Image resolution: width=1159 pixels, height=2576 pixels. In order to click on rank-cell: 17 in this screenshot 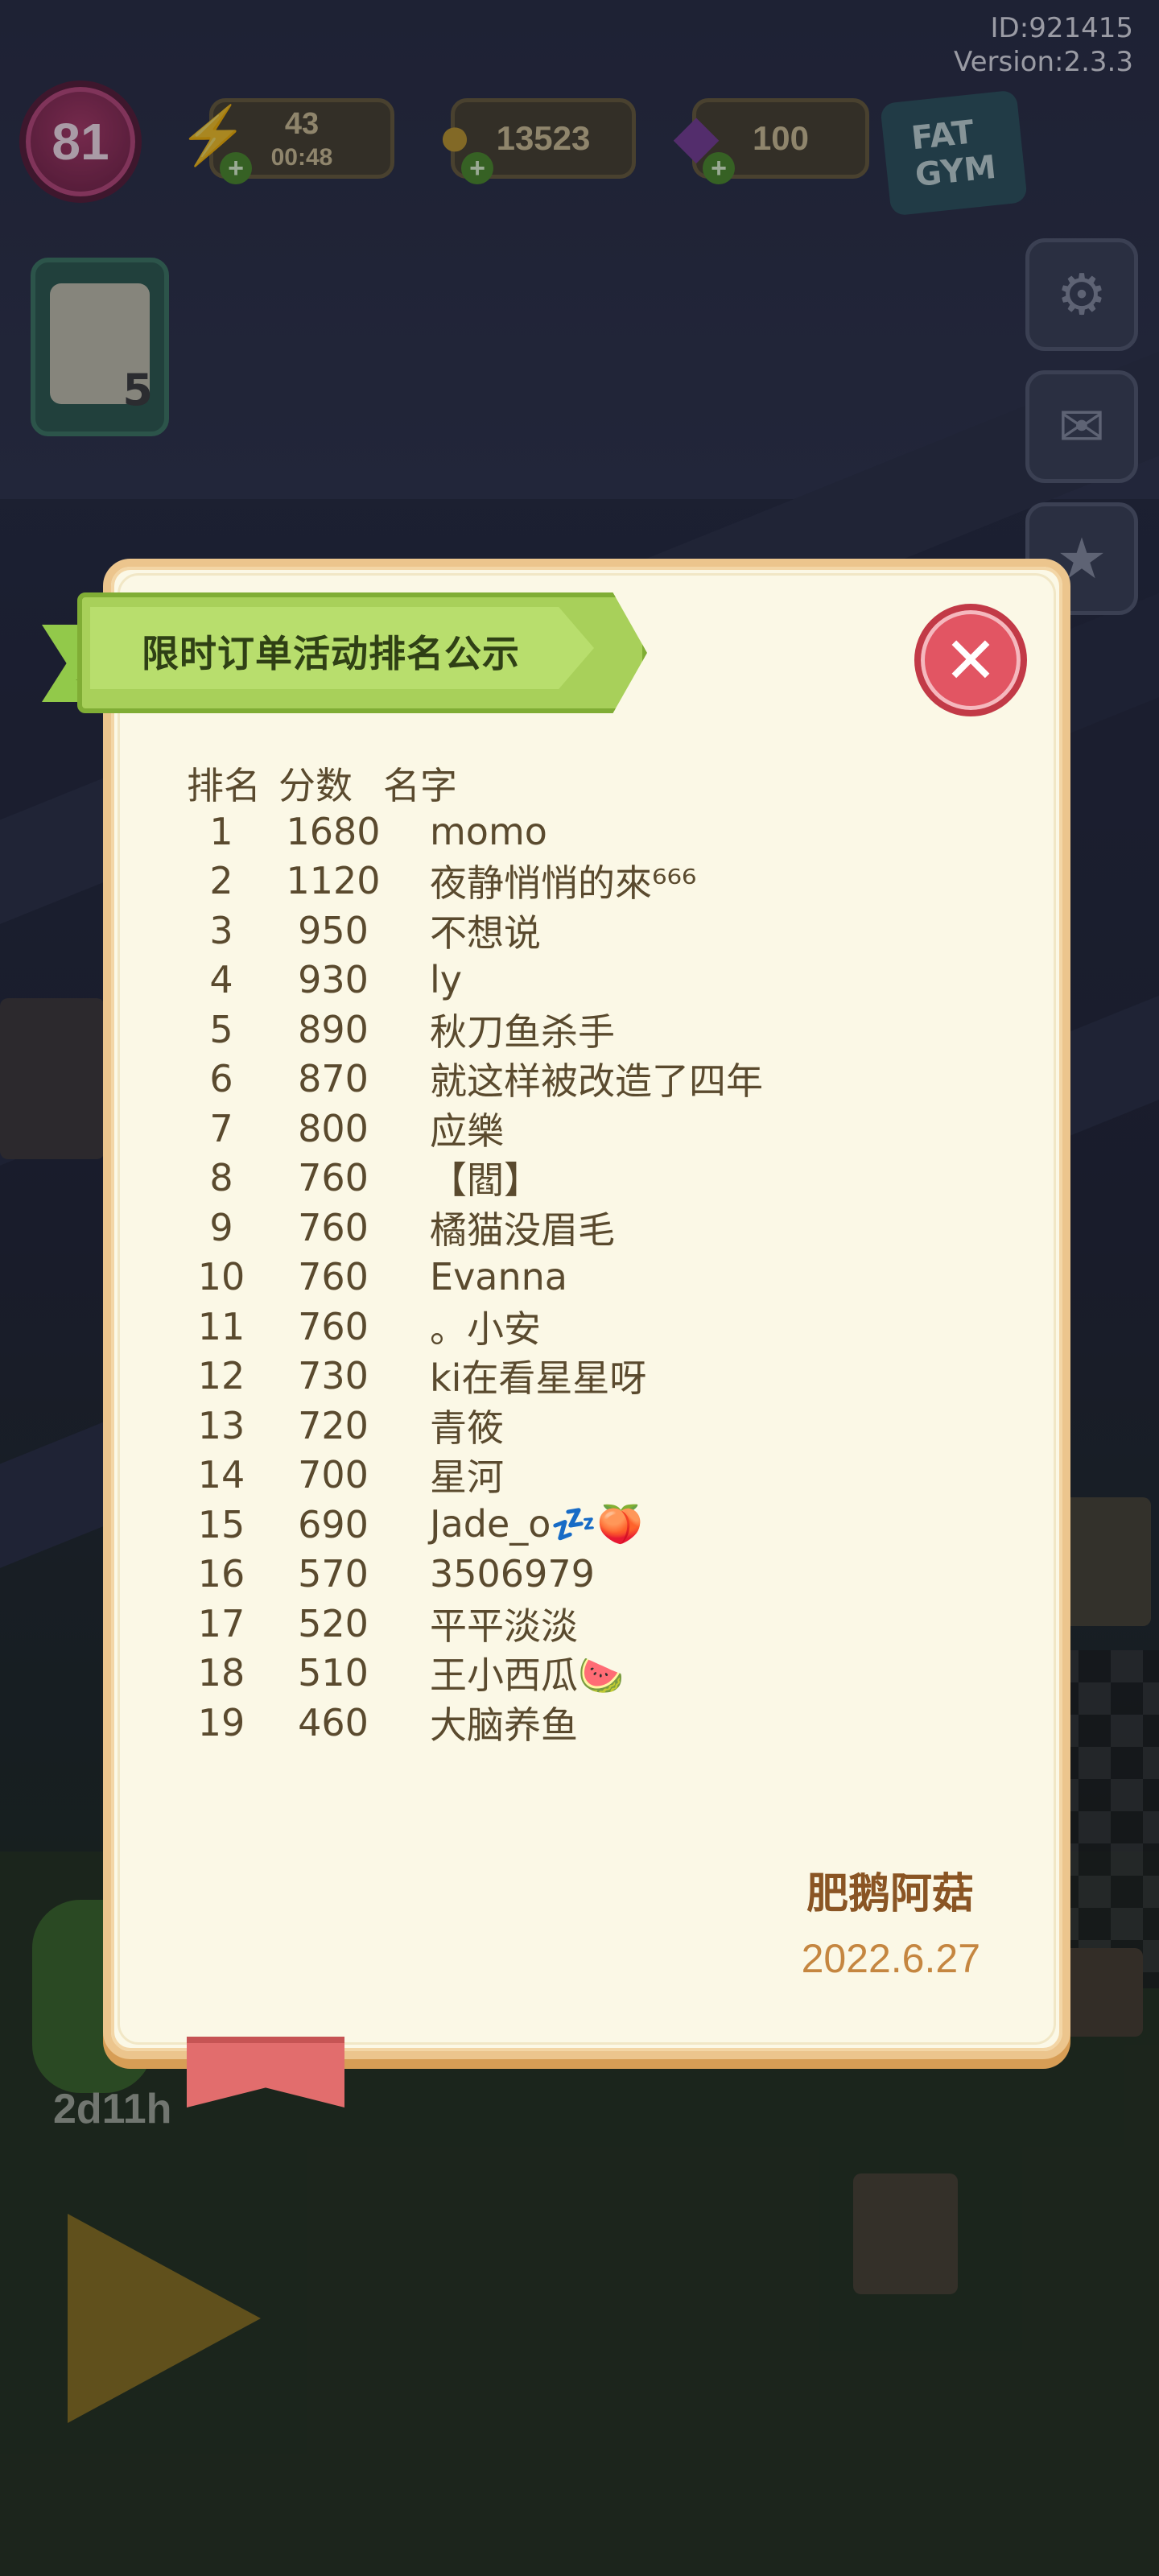, I will do `click(221, 1623)`.